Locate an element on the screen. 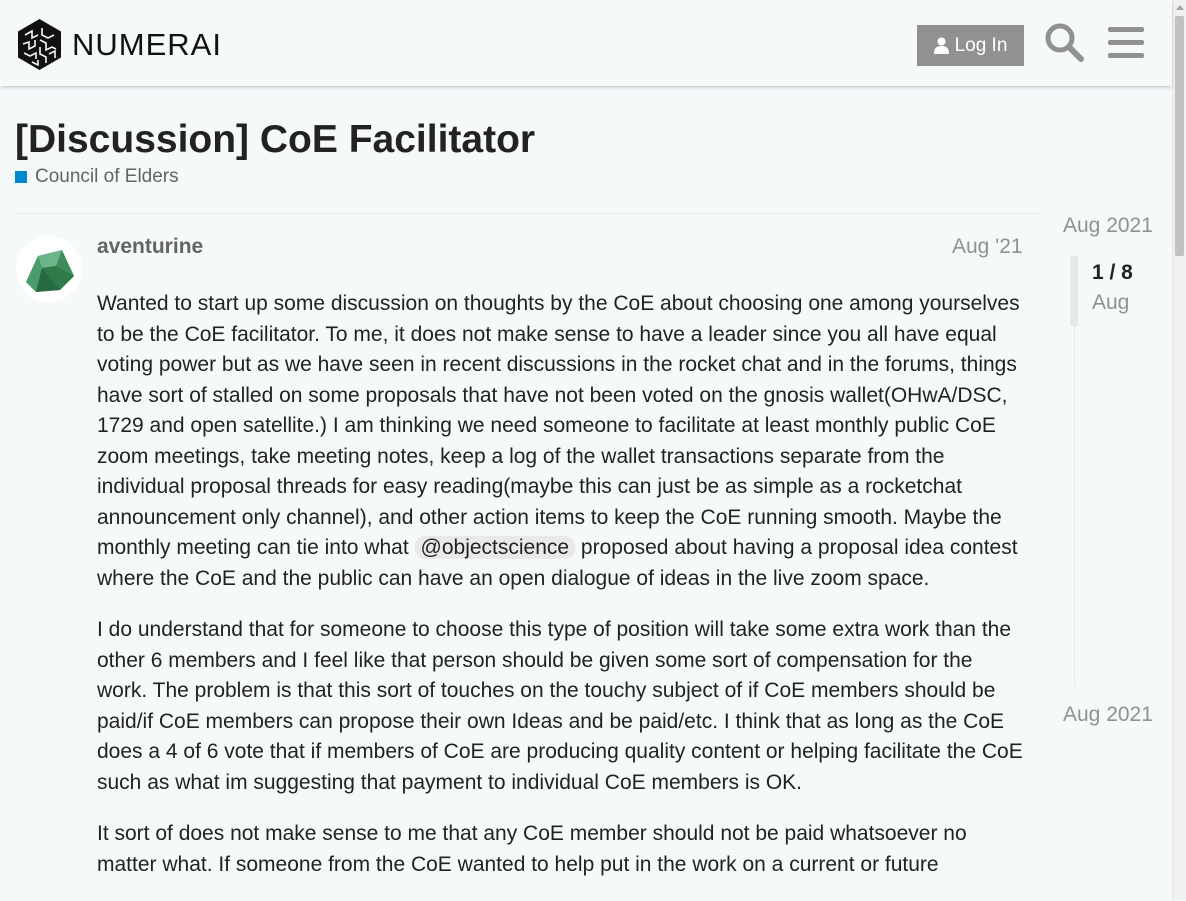 The height and width of the screenshot is (901, 1186). timeline-position: 1 / 8 is located at coordinates (1112, 272).